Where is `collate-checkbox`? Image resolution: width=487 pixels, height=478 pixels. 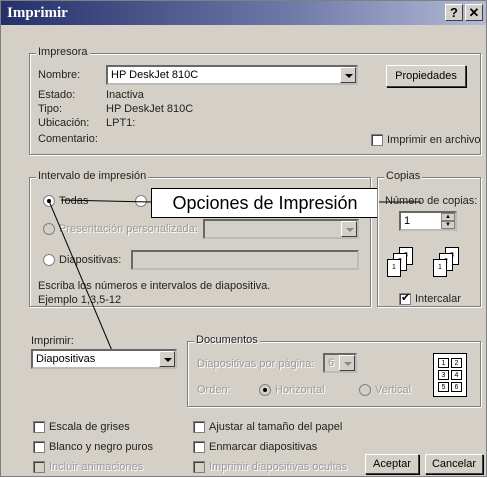 collate-checkbox is located at coordinates (405, 298).